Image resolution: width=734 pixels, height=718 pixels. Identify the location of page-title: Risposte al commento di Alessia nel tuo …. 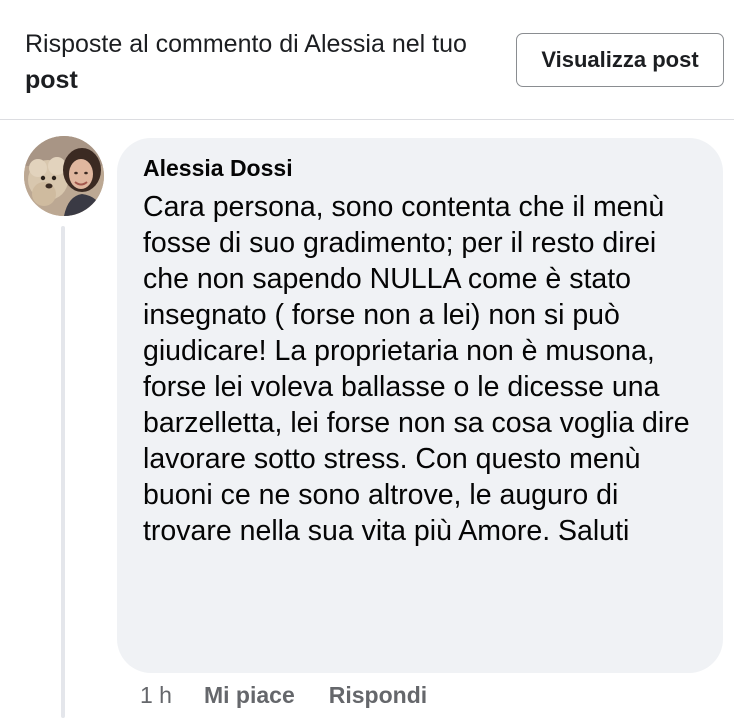
(260, 62).